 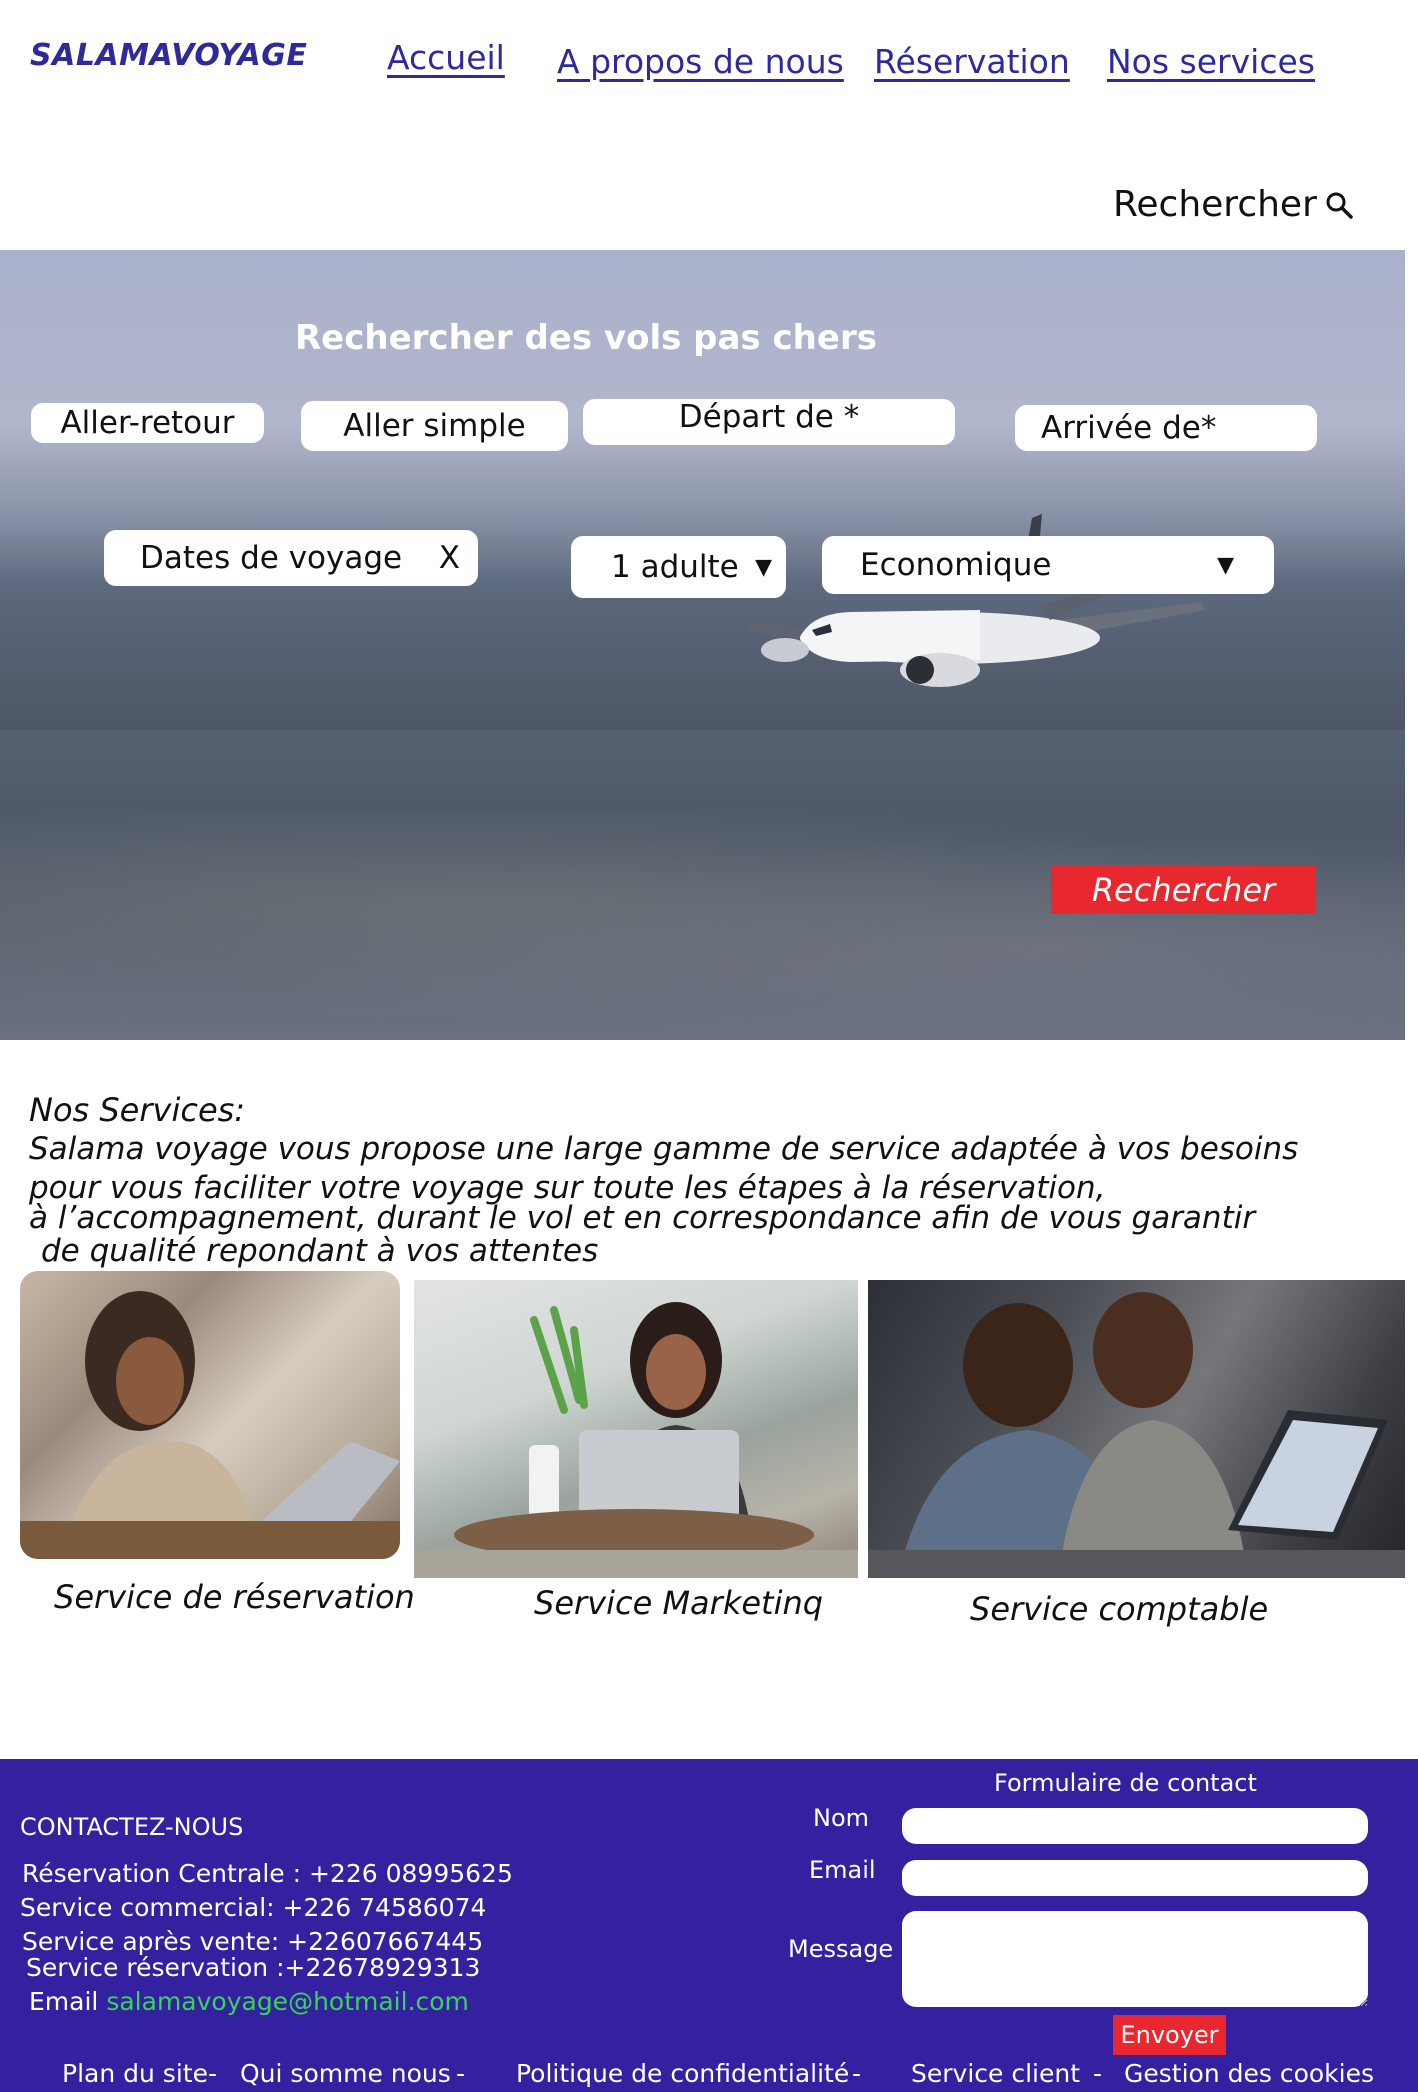 I want to click on site-logo: SALAMAVOYAGE, so click(x=168, y=55).